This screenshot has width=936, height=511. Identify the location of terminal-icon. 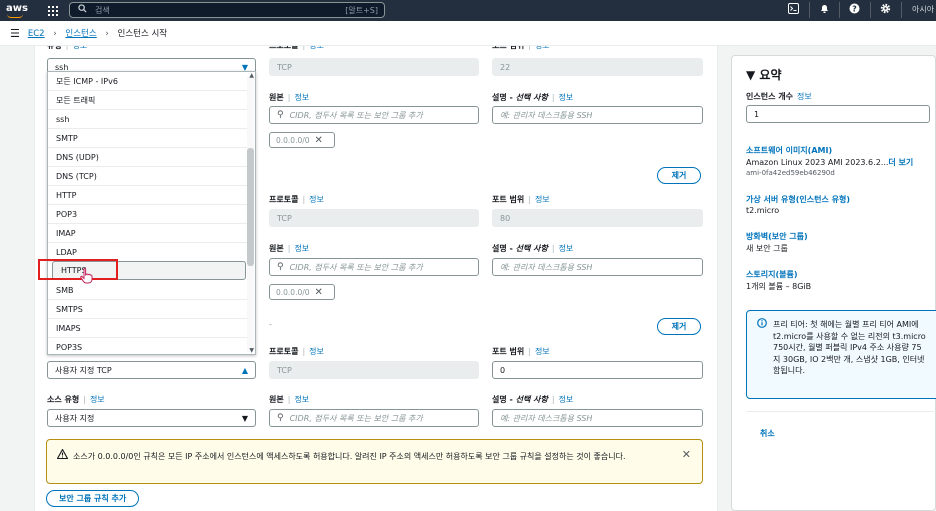
(793, 10).